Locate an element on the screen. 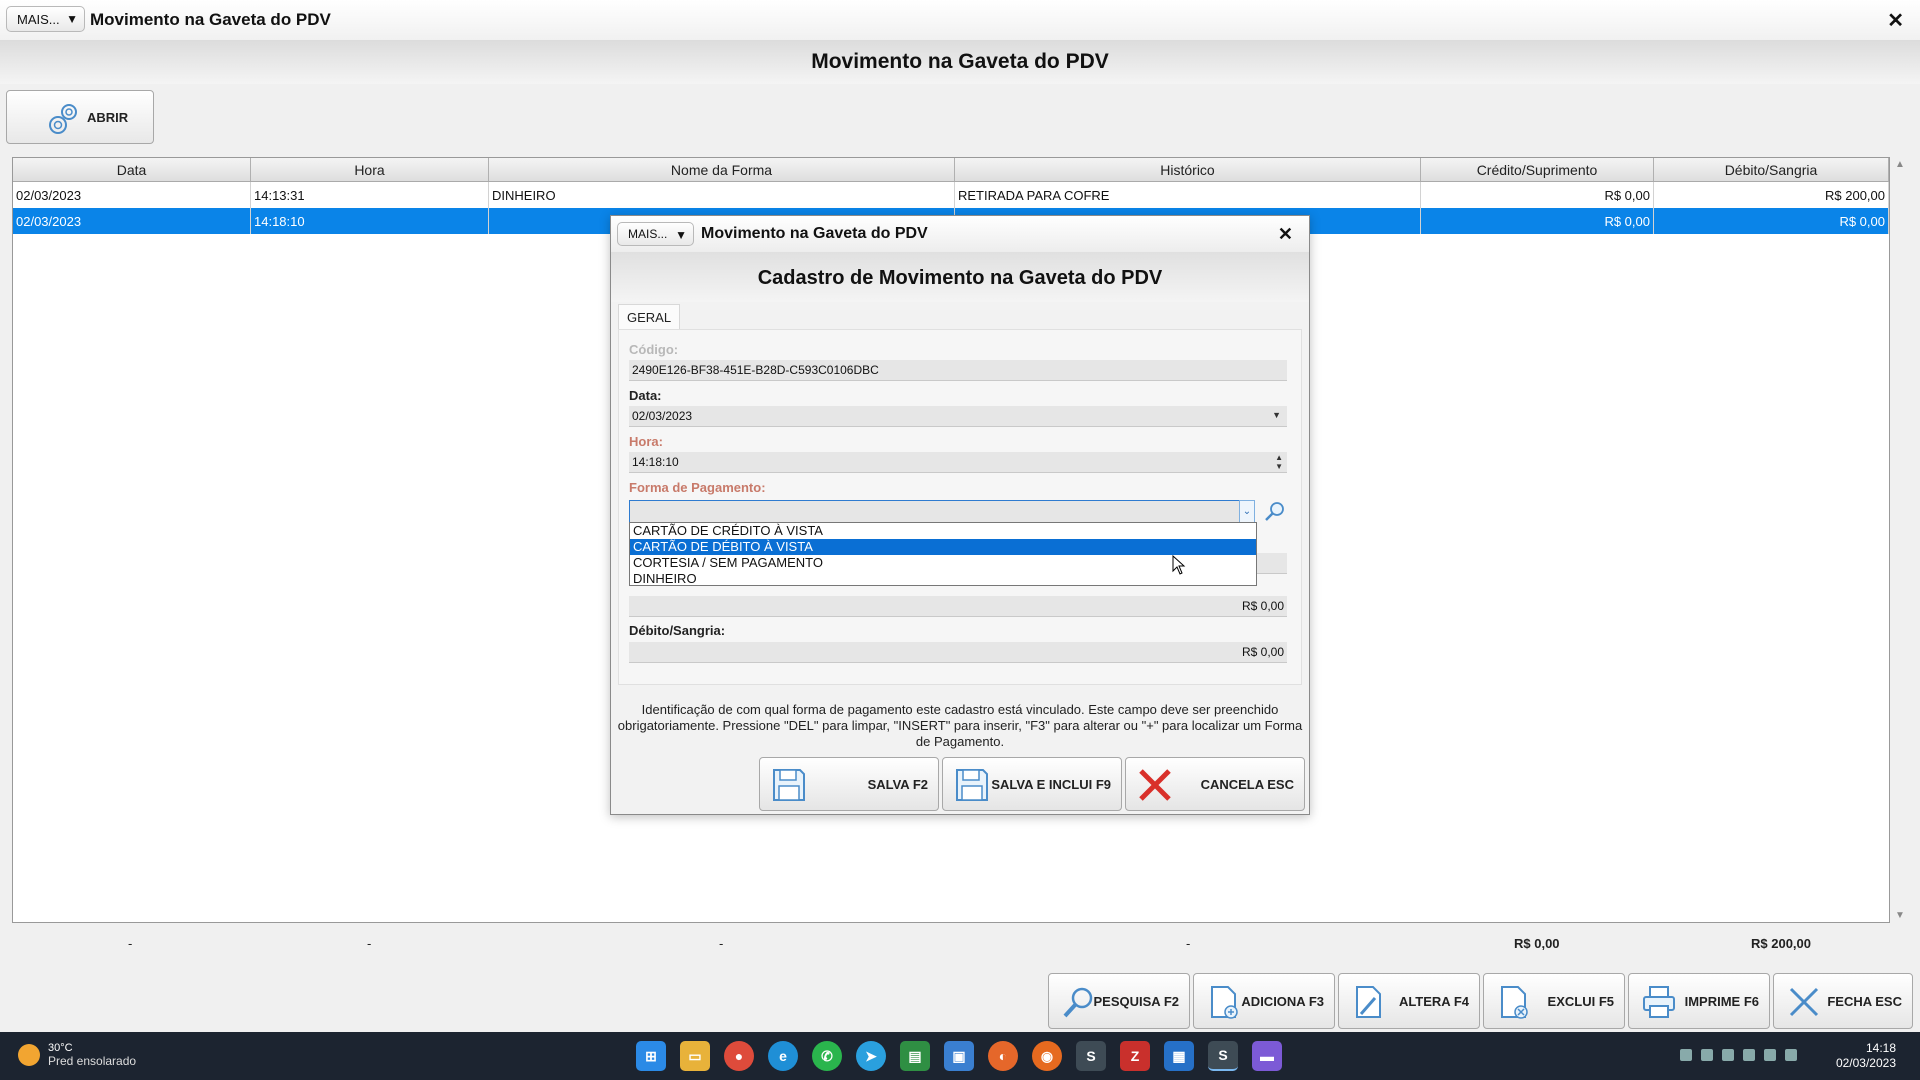  chrome-icon: ● is located at coordinates (739, 1056).